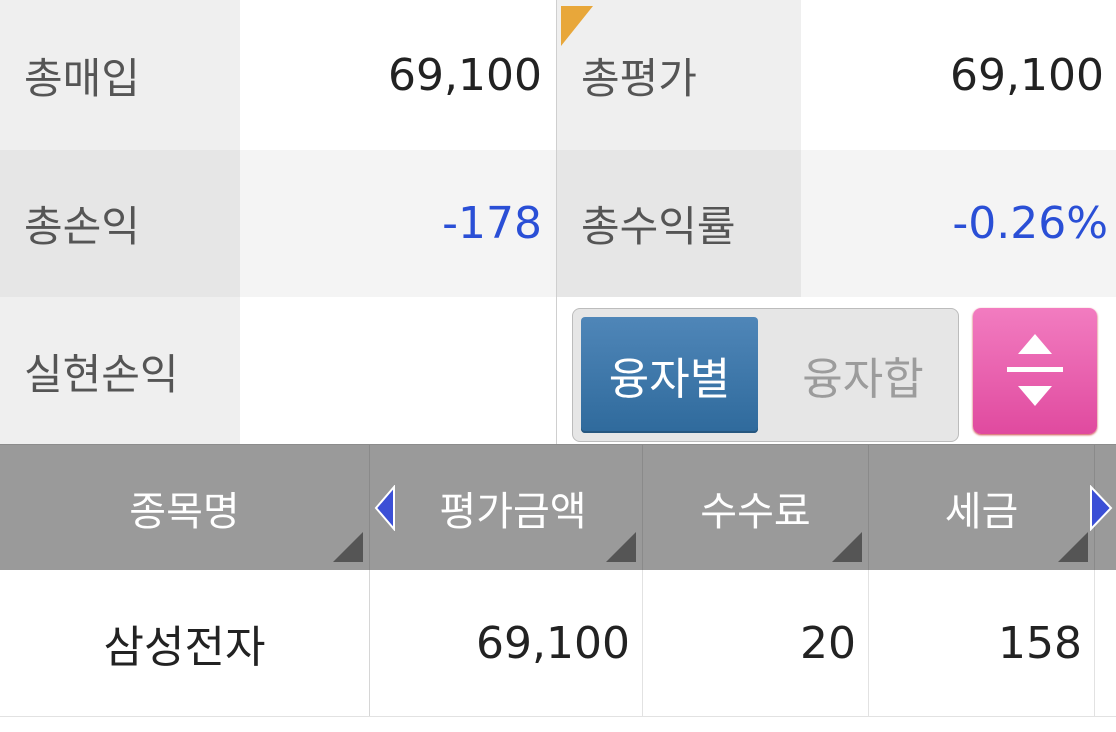  I want to click on corner-marker-icon, so click(577, 26).